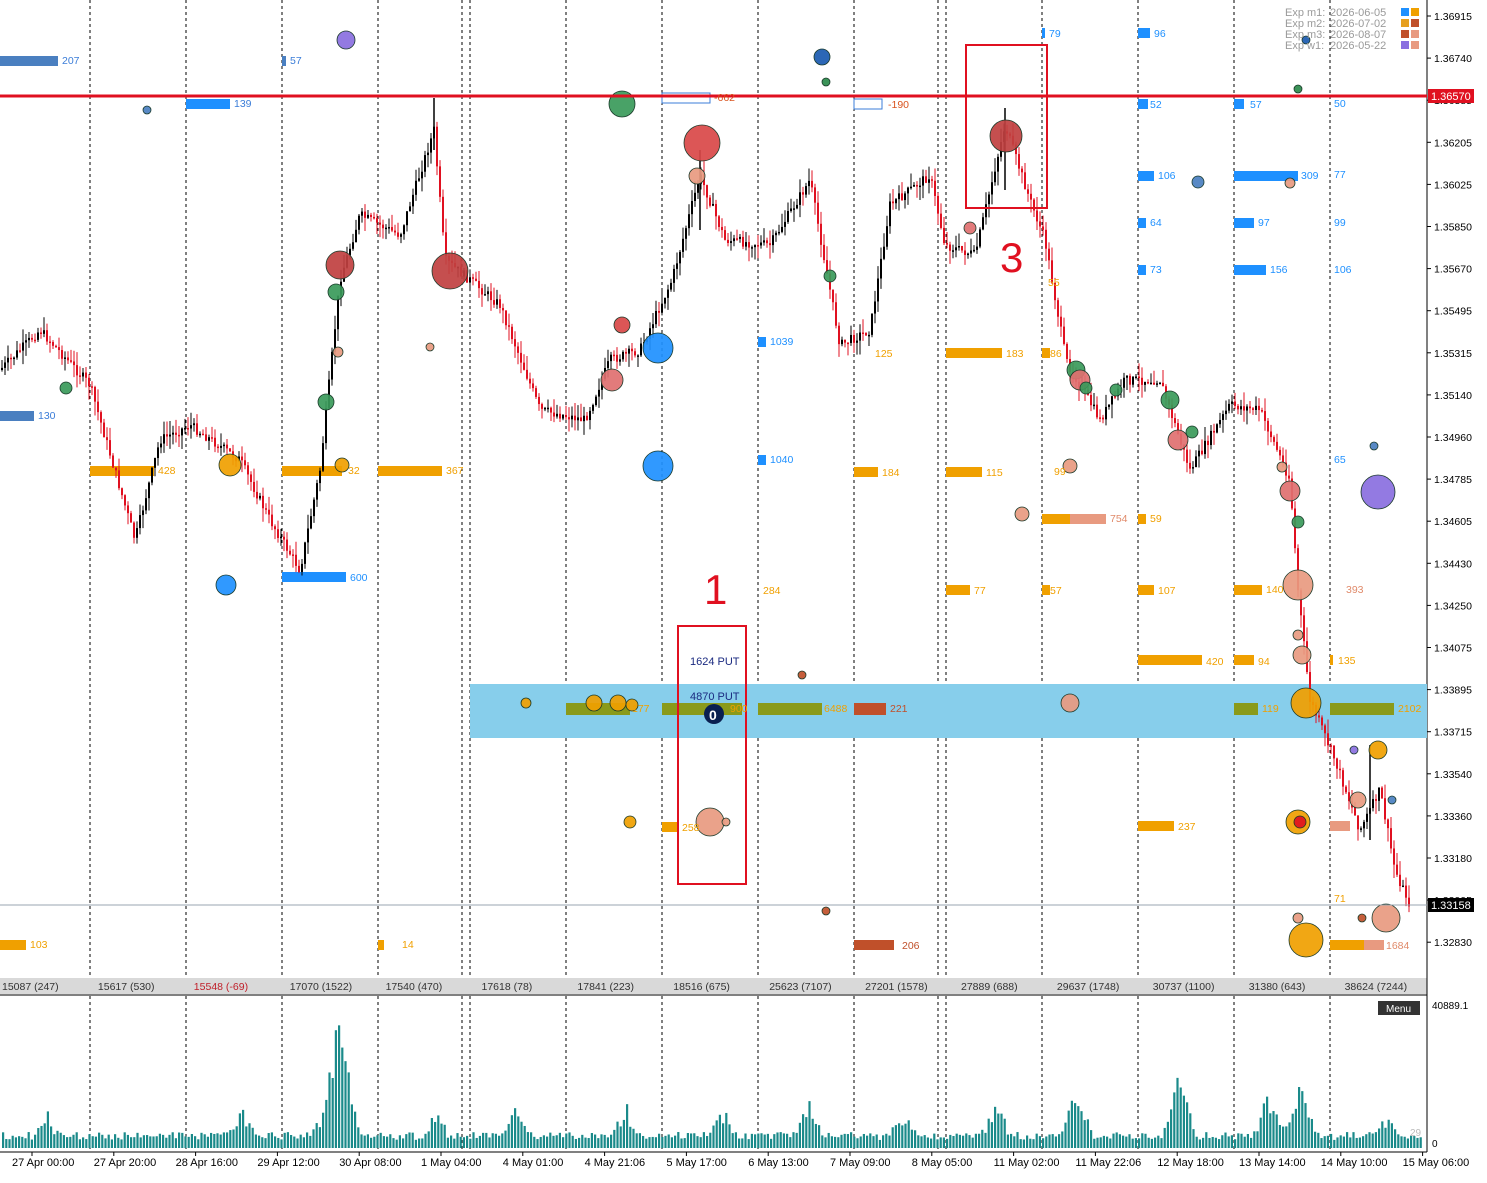 The height and width of the screenshot is (1183, 1487). What do you see at coordinates (899, 709) in the screenshot?
I see `oi-label: 221` at bounding box center [899, 709].